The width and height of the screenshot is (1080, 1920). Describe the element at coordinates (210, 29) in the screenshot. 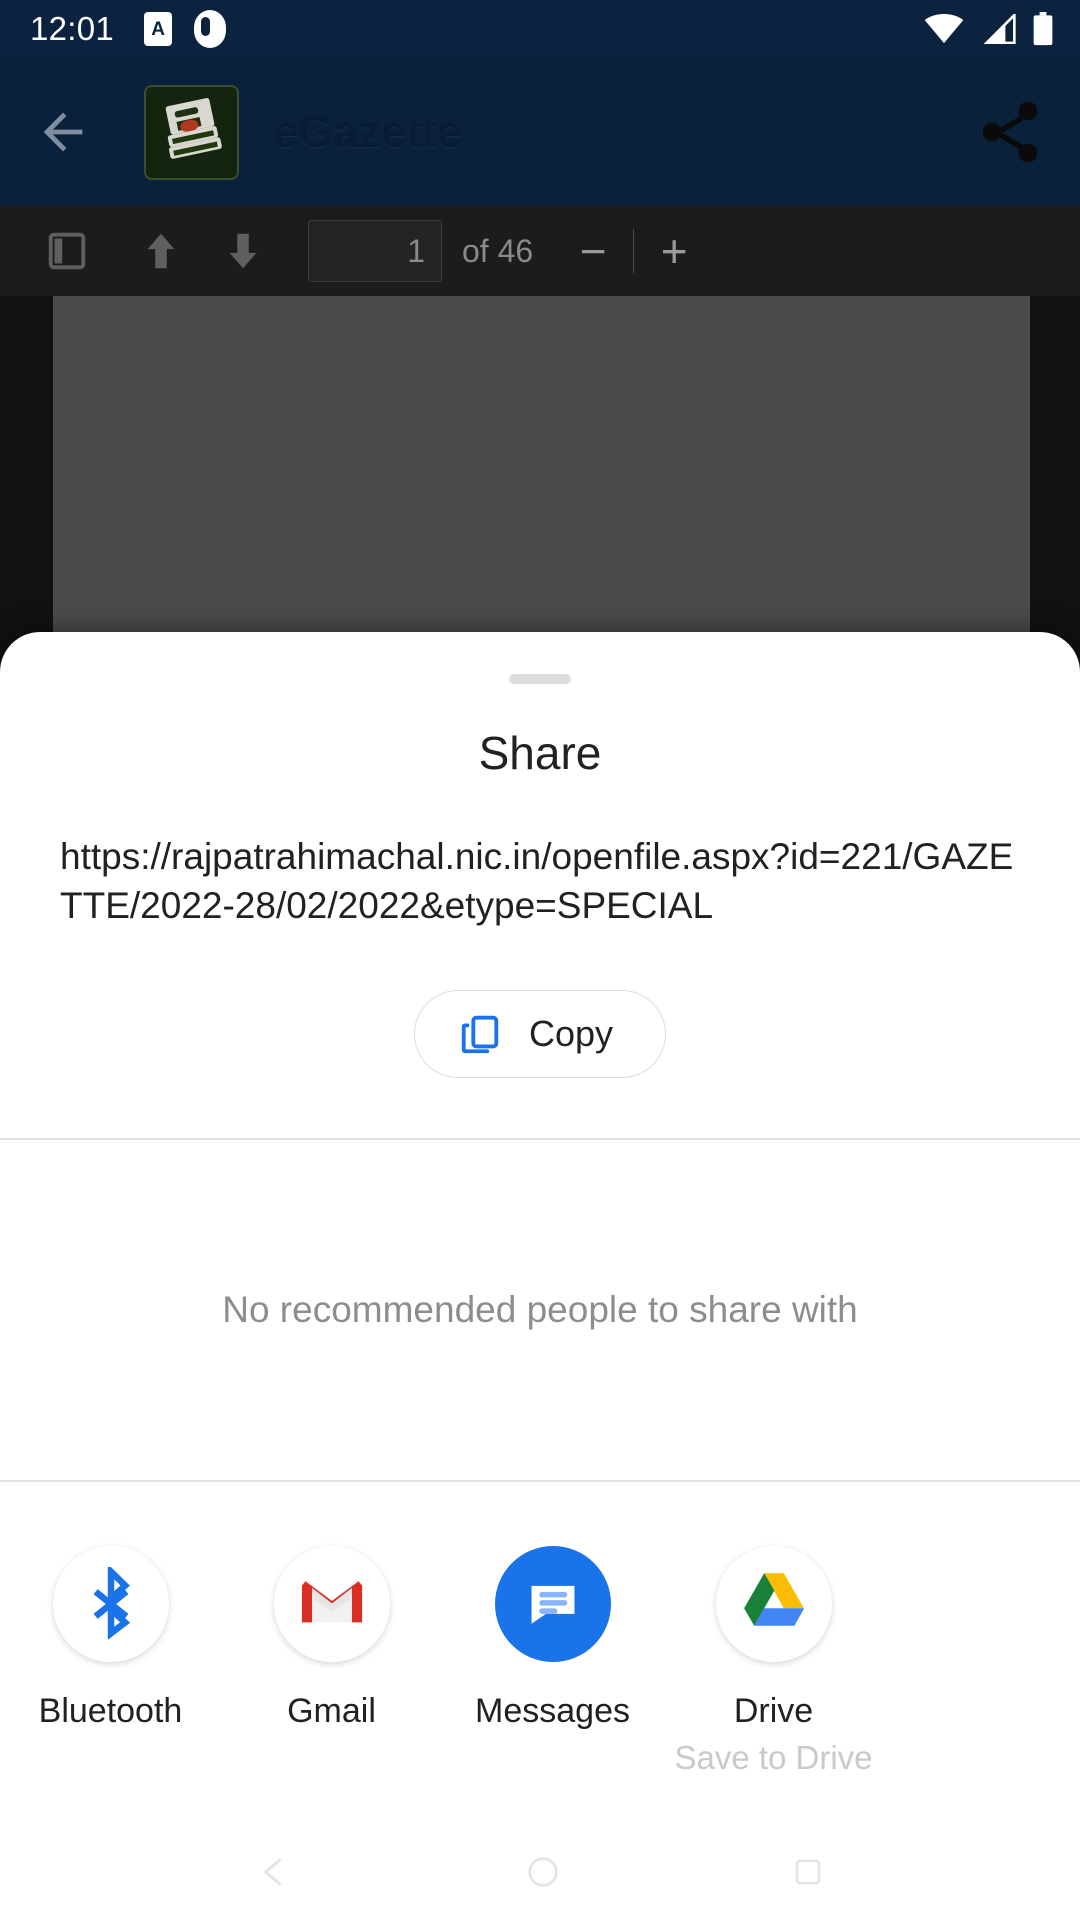

I see `pocket-icon` at that location.